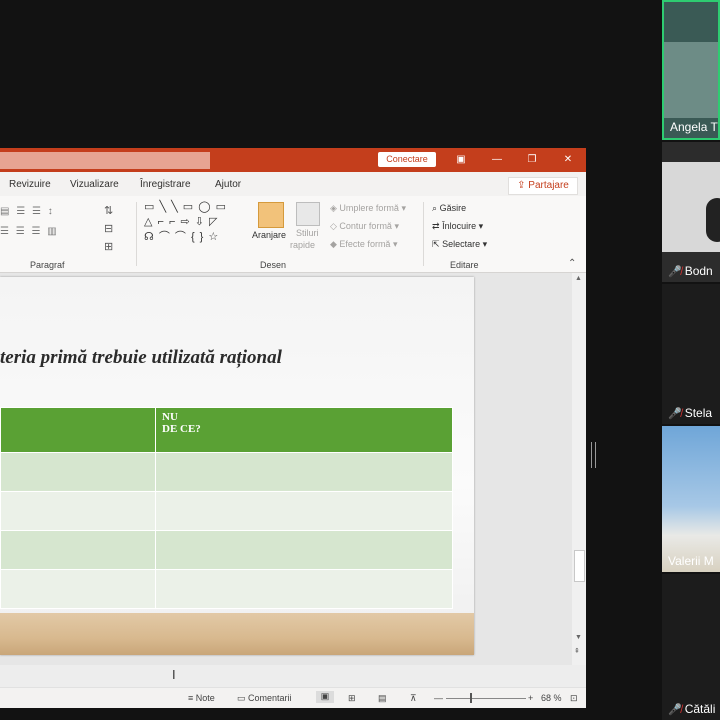 The width and height of the screenshot is (720, 720). I want to click on shape-effects-label: Efecte formă, so click(365, 244).